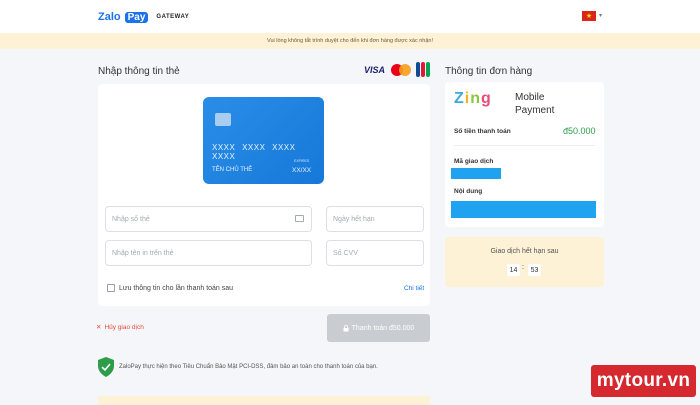 The width and height of the screenshot is (700, 405). Describe the element at coordinates (350, 16) in the screenshot. I see `top-bar: Zalo Pay GATEWAY ★ ▾` at that location.